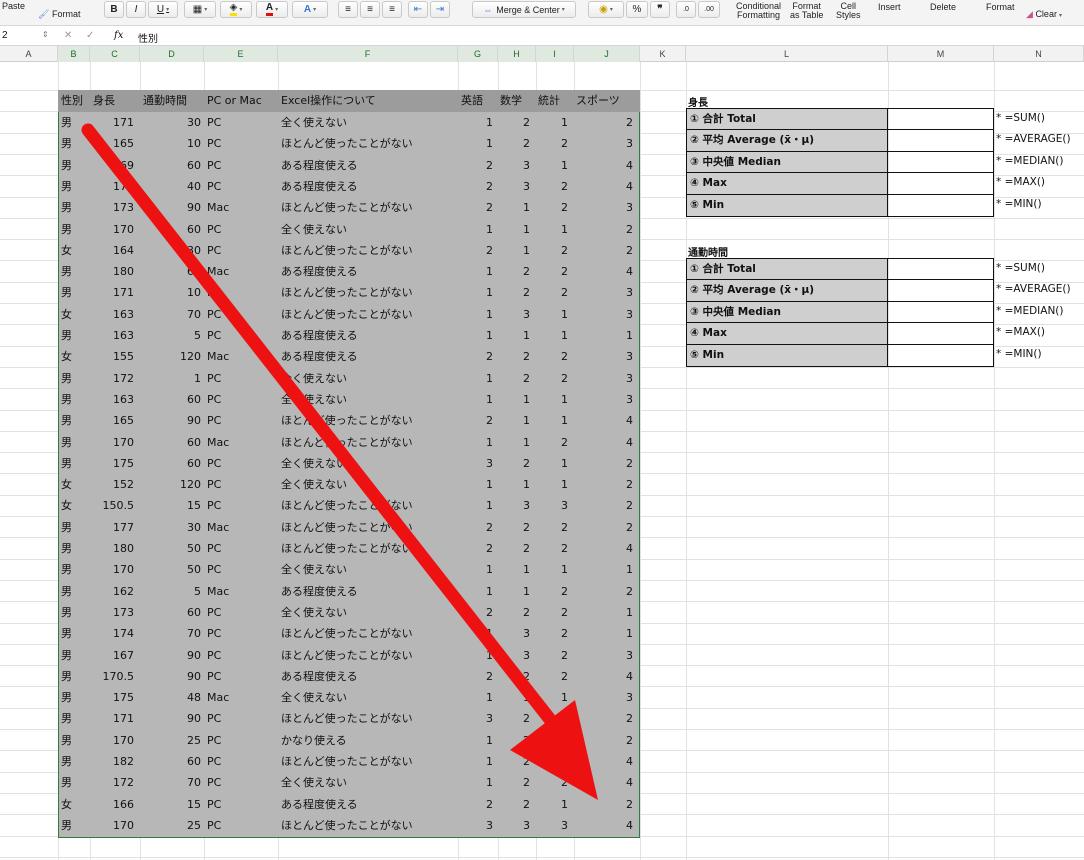  I want to click on table-cell: 15, so click(171, 506).